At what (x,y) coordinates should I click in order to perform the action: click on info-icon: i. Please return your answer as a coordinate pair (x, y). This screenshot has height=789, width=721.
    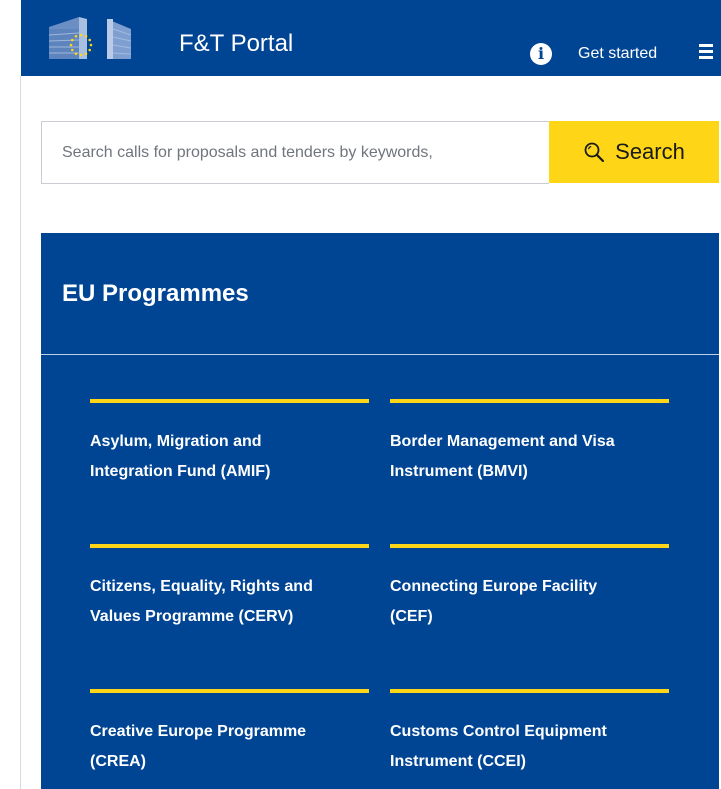
    Looking at the image, I should click on (541, 54).